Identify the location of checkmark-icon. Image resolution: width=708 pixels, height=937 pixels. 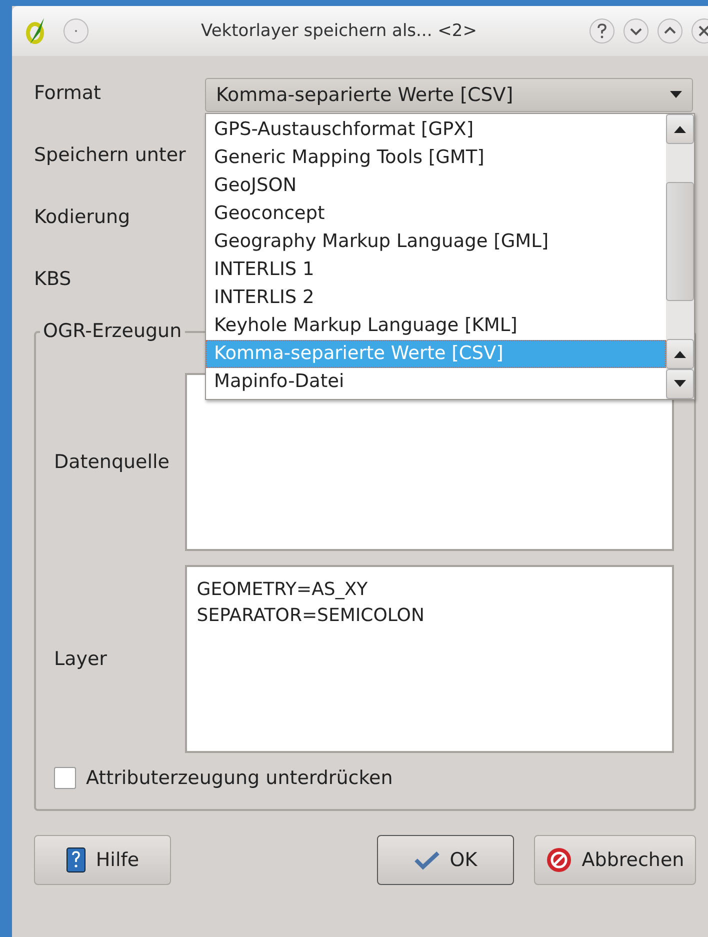
(427, 860).